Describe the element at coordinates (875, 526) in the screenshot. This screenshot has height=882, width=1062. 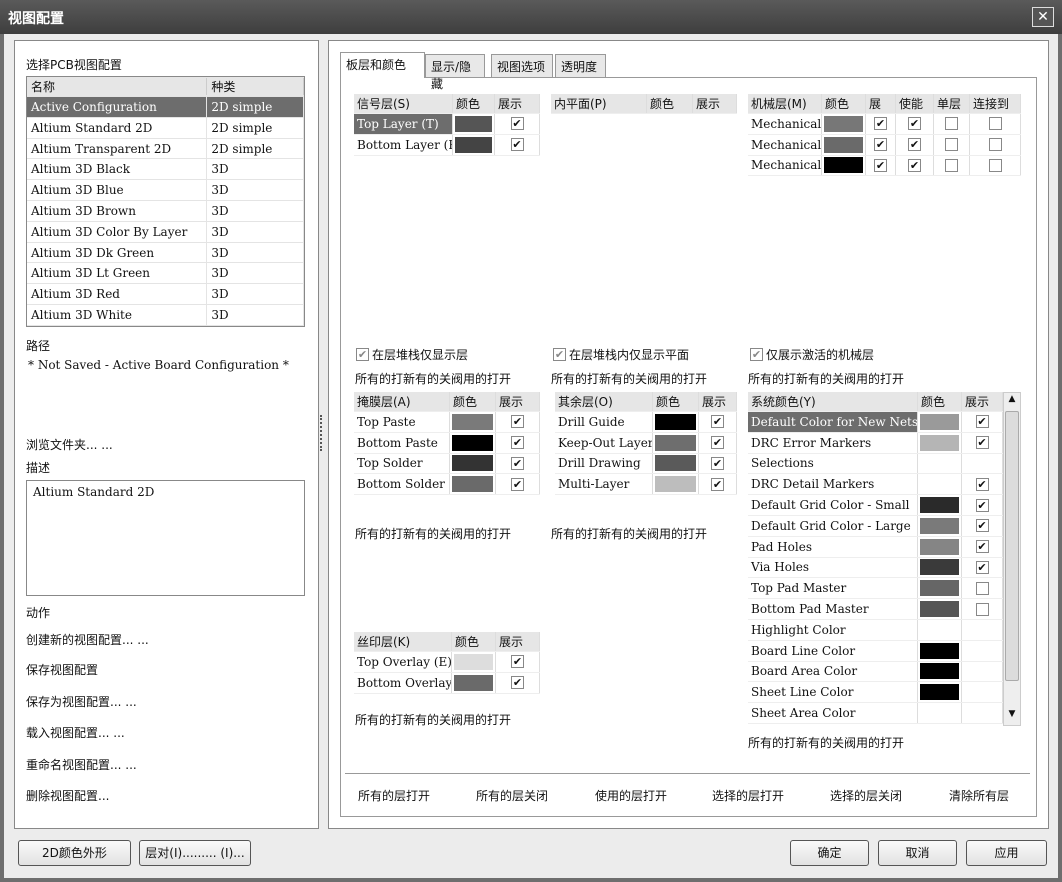
I see `layer-row: Default Grid Color - Large ✔` at that location.